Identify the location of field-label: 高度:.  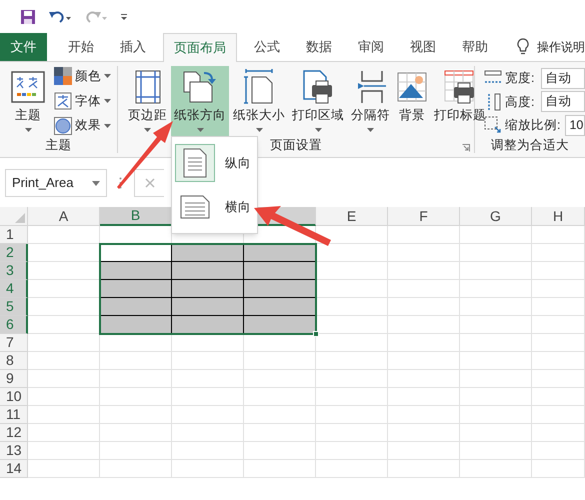
(519, 102).